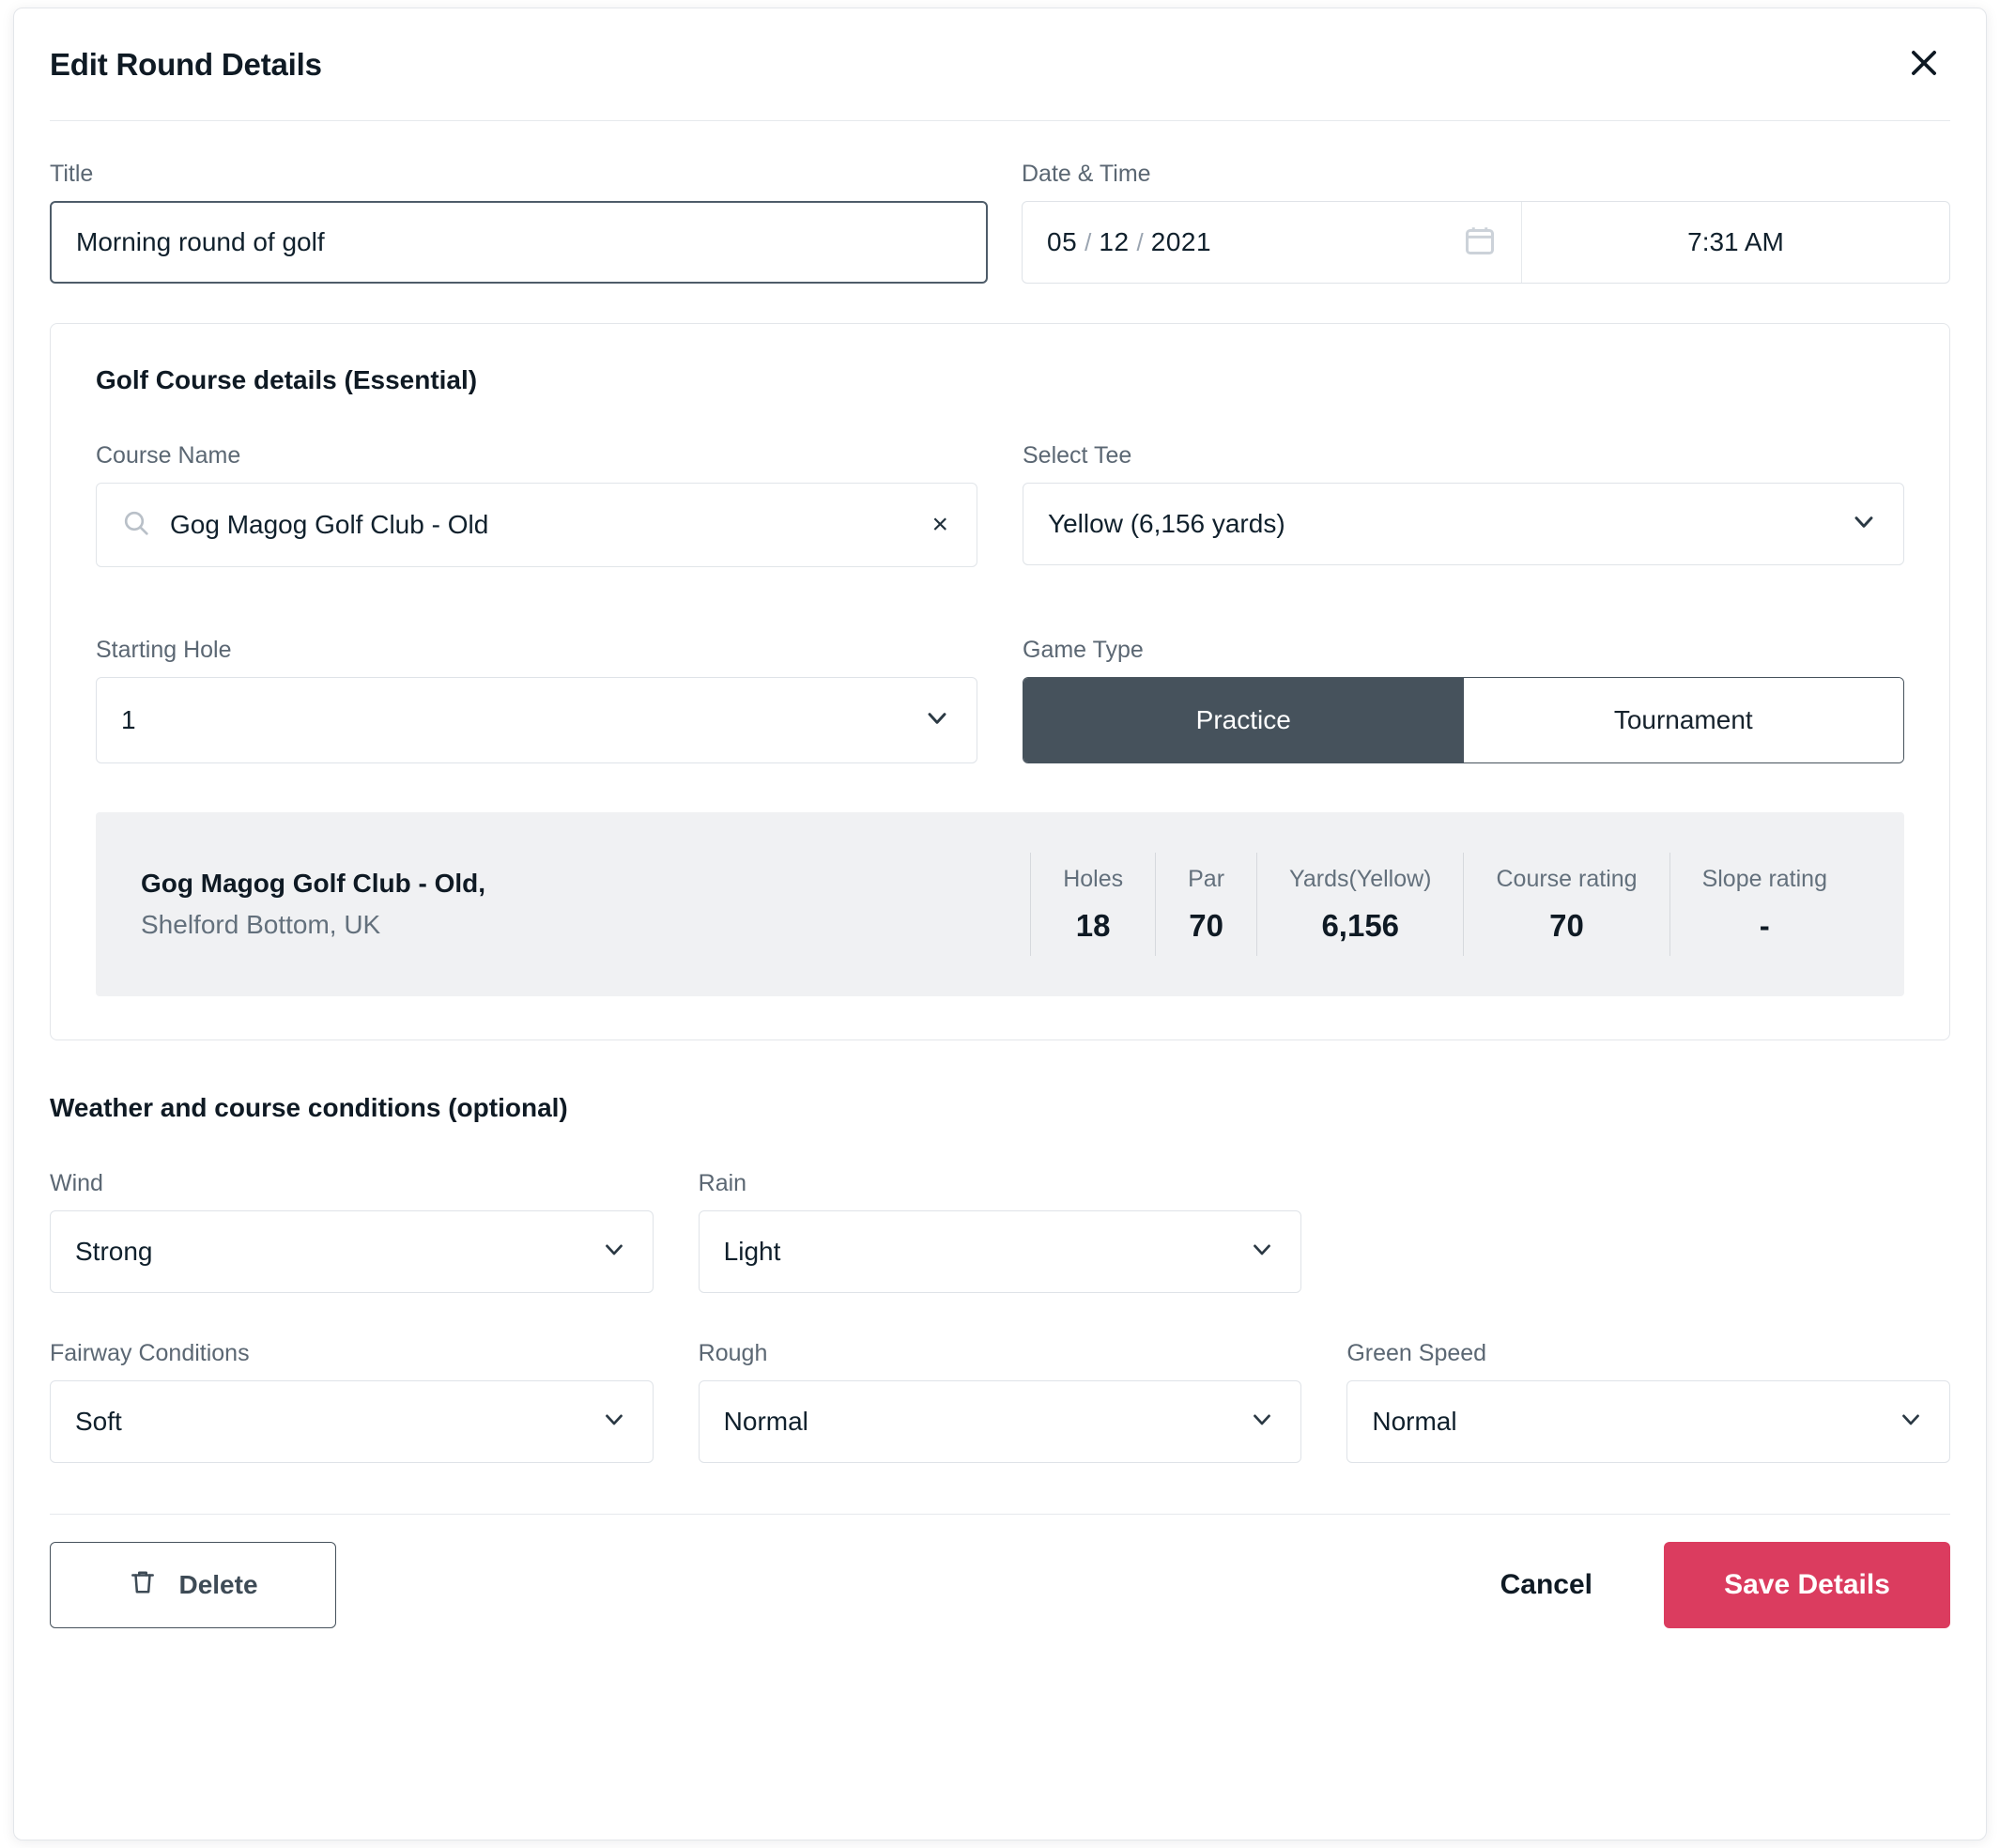 This screenshot has width=2000, height=1848. I want to click on datetime-group: 05 / 12 / 2021 7:31 AM, so click(1486, 242).